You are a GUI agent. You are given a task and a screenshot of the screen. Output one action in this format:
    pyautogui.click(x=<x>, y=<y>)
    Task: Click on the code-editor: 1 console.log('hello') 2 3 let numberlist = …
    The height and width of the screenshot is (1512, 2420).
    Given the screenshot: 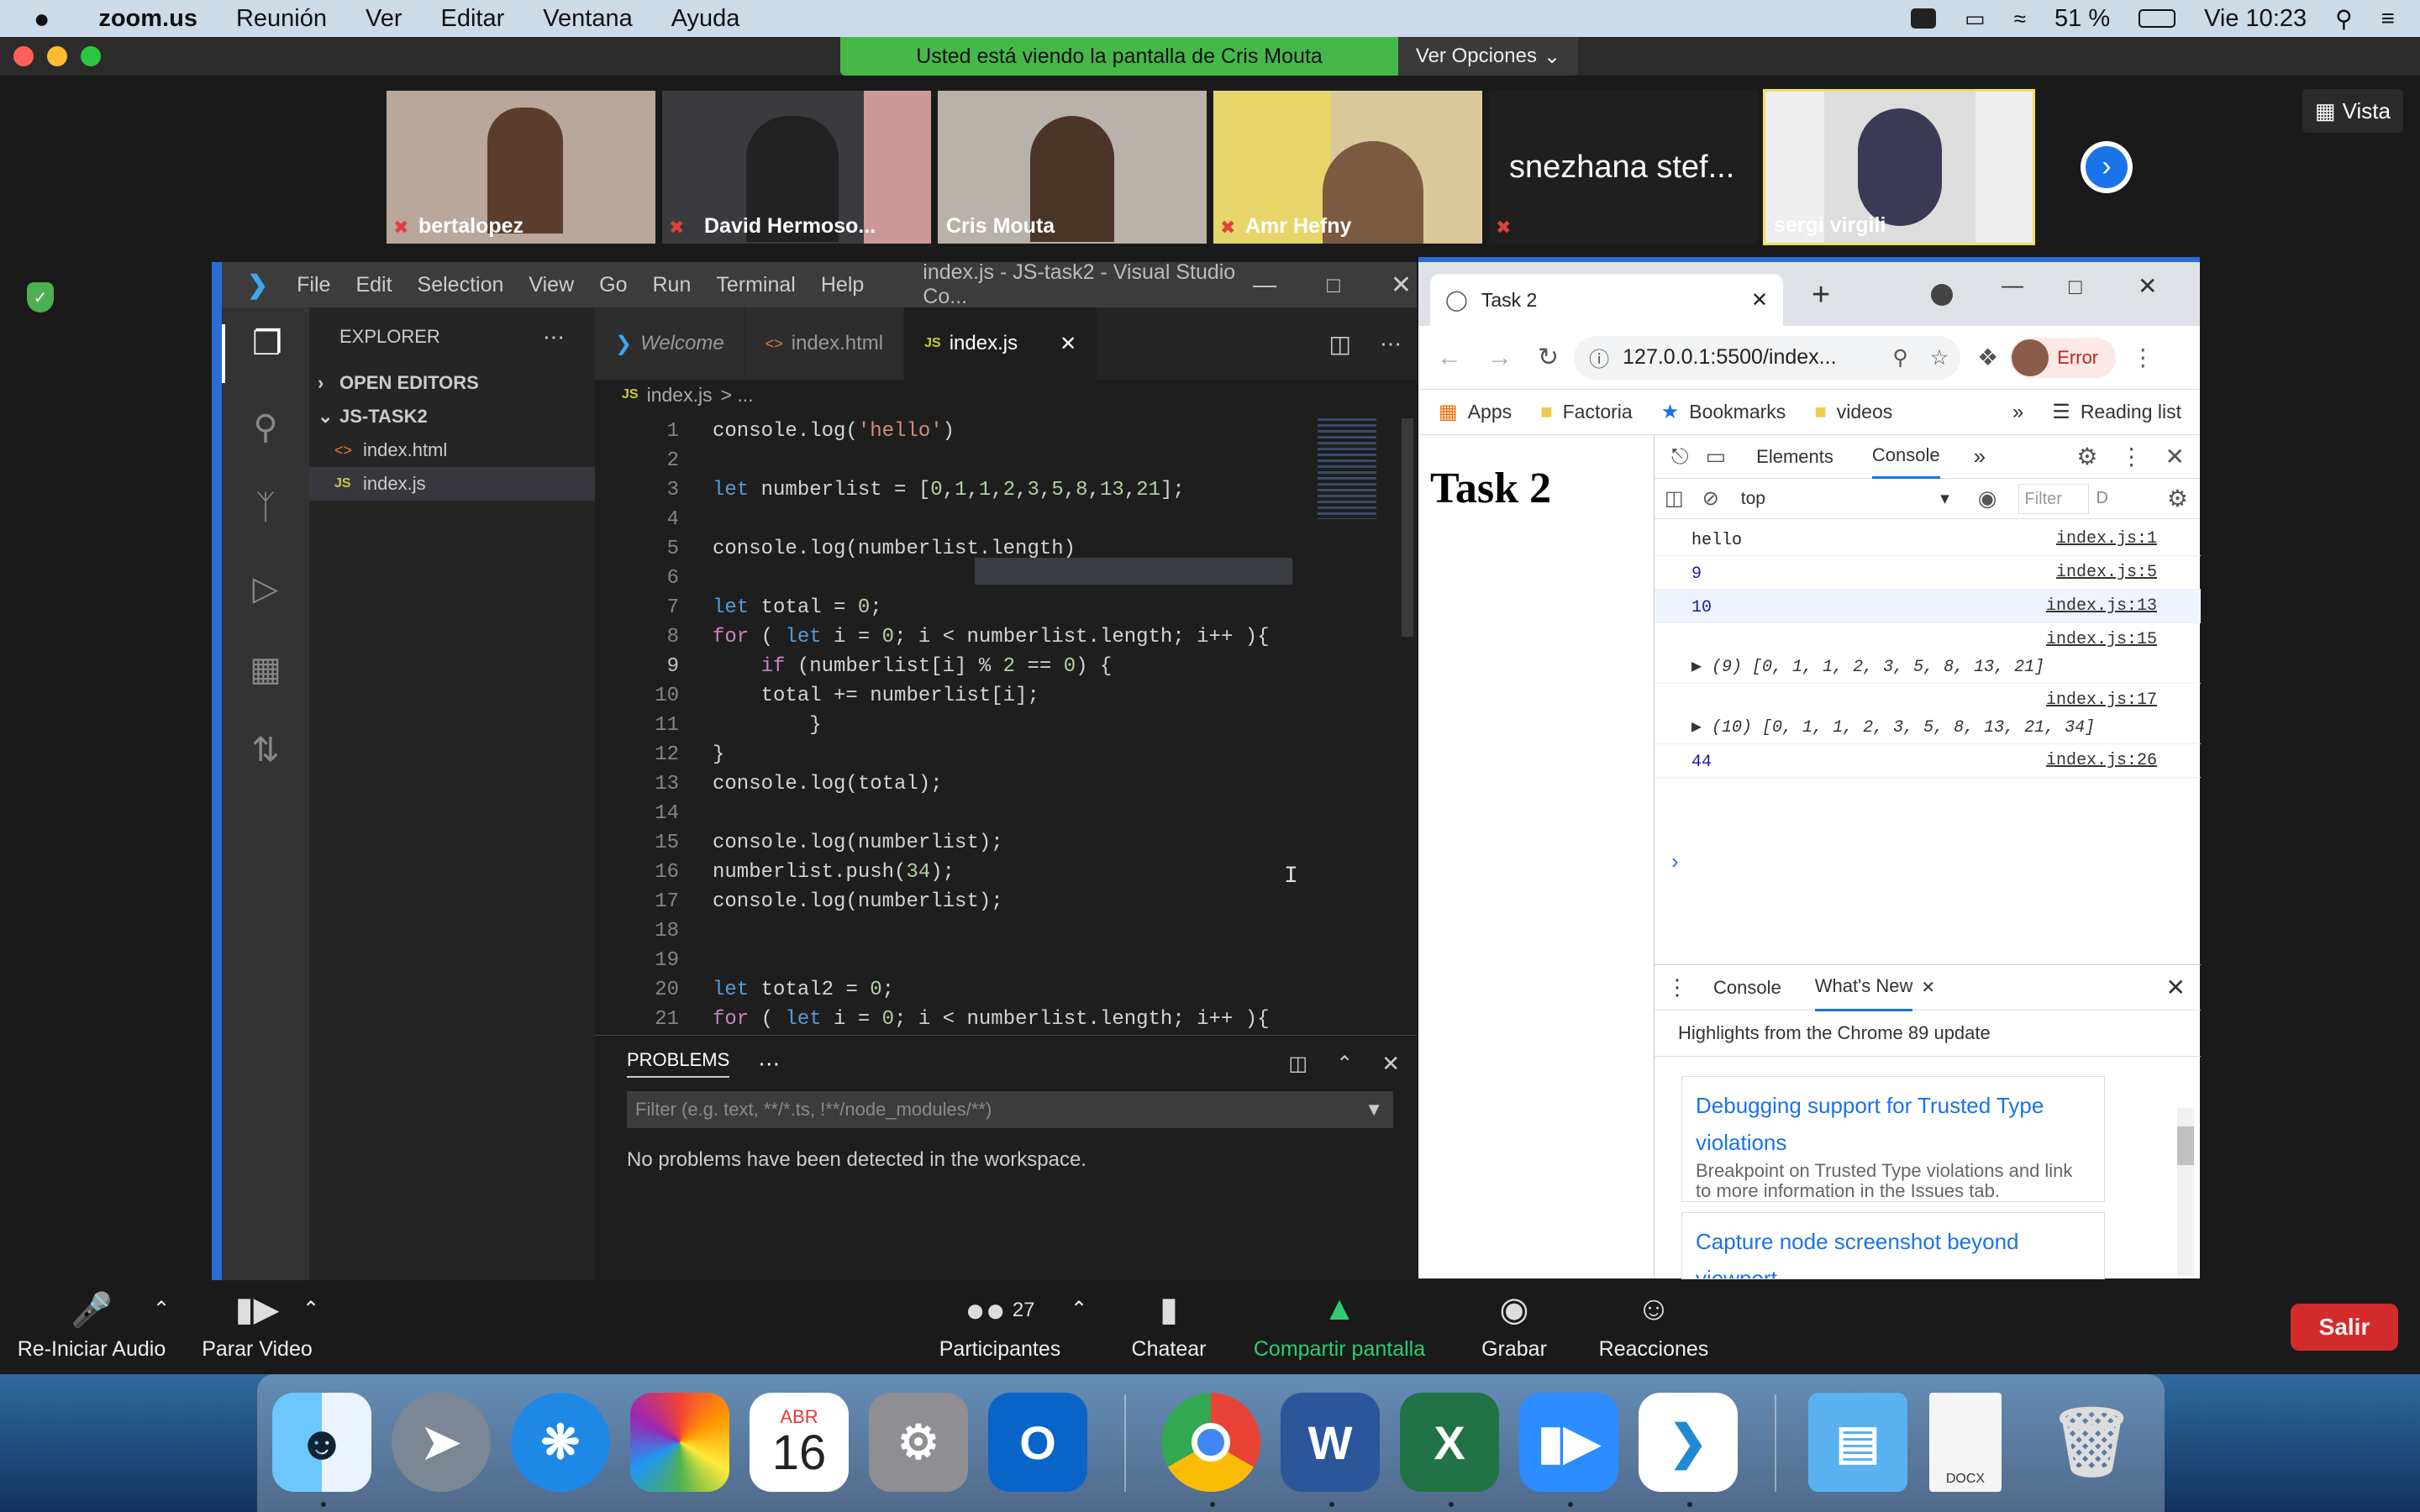 What is the action you would take?
    pyautogui.click(x=1006, y=722)
    